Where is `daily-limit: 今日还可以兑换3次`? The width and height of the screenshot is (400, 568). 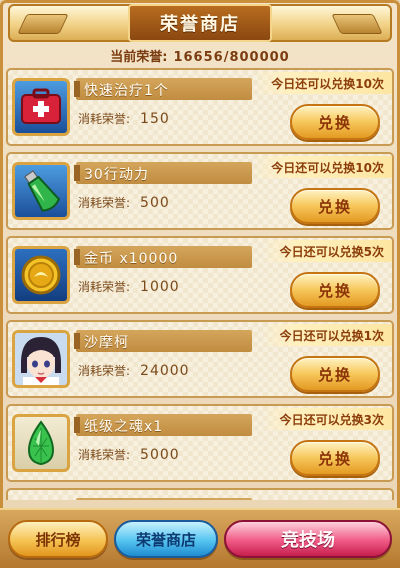 daily-limit: 今日还可以兑换3次 is located at coordinates (326, 419).